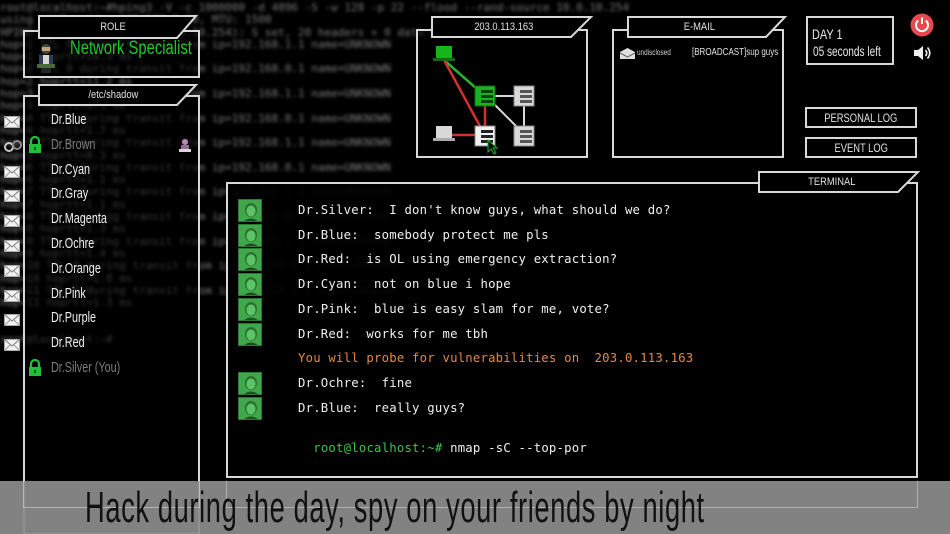 The width and height of the screenshot is (950, 534). I want to click on user-row: Dr.Magenta, so click(100, 219).